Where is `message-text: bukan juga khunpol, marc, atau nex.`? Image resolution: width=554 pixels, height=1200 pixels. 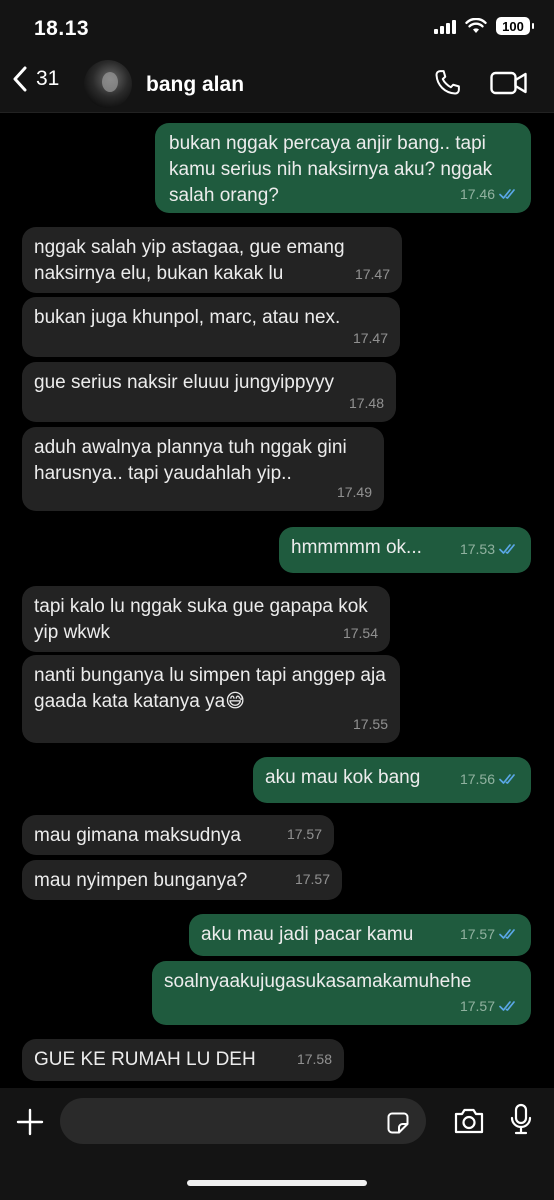 message-text: bukan juga khunpol, marc, atau nex. is located at coordinates (187, 317).